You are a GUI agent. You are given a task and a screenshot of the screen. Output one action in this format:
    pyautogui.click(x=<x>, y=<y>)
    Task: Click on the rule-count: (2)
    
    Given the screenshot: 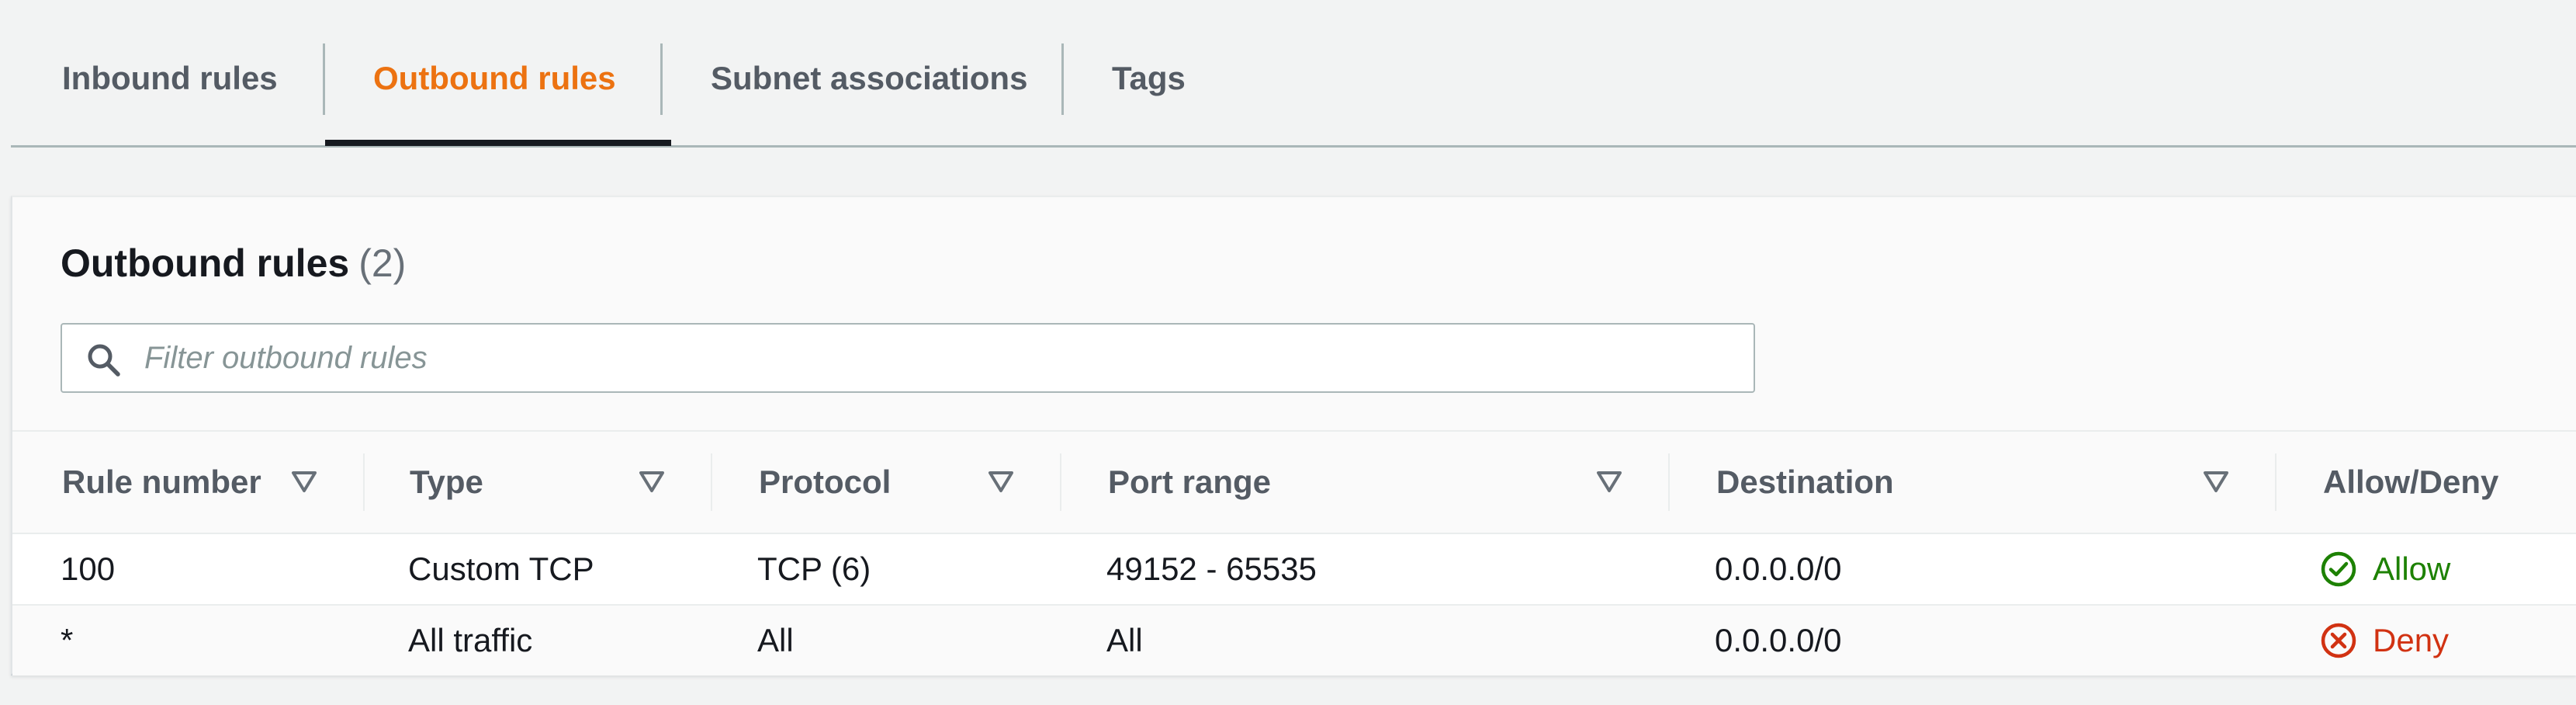 What is the action you would take?
    pyautogui.click(x=382, y=263)
    